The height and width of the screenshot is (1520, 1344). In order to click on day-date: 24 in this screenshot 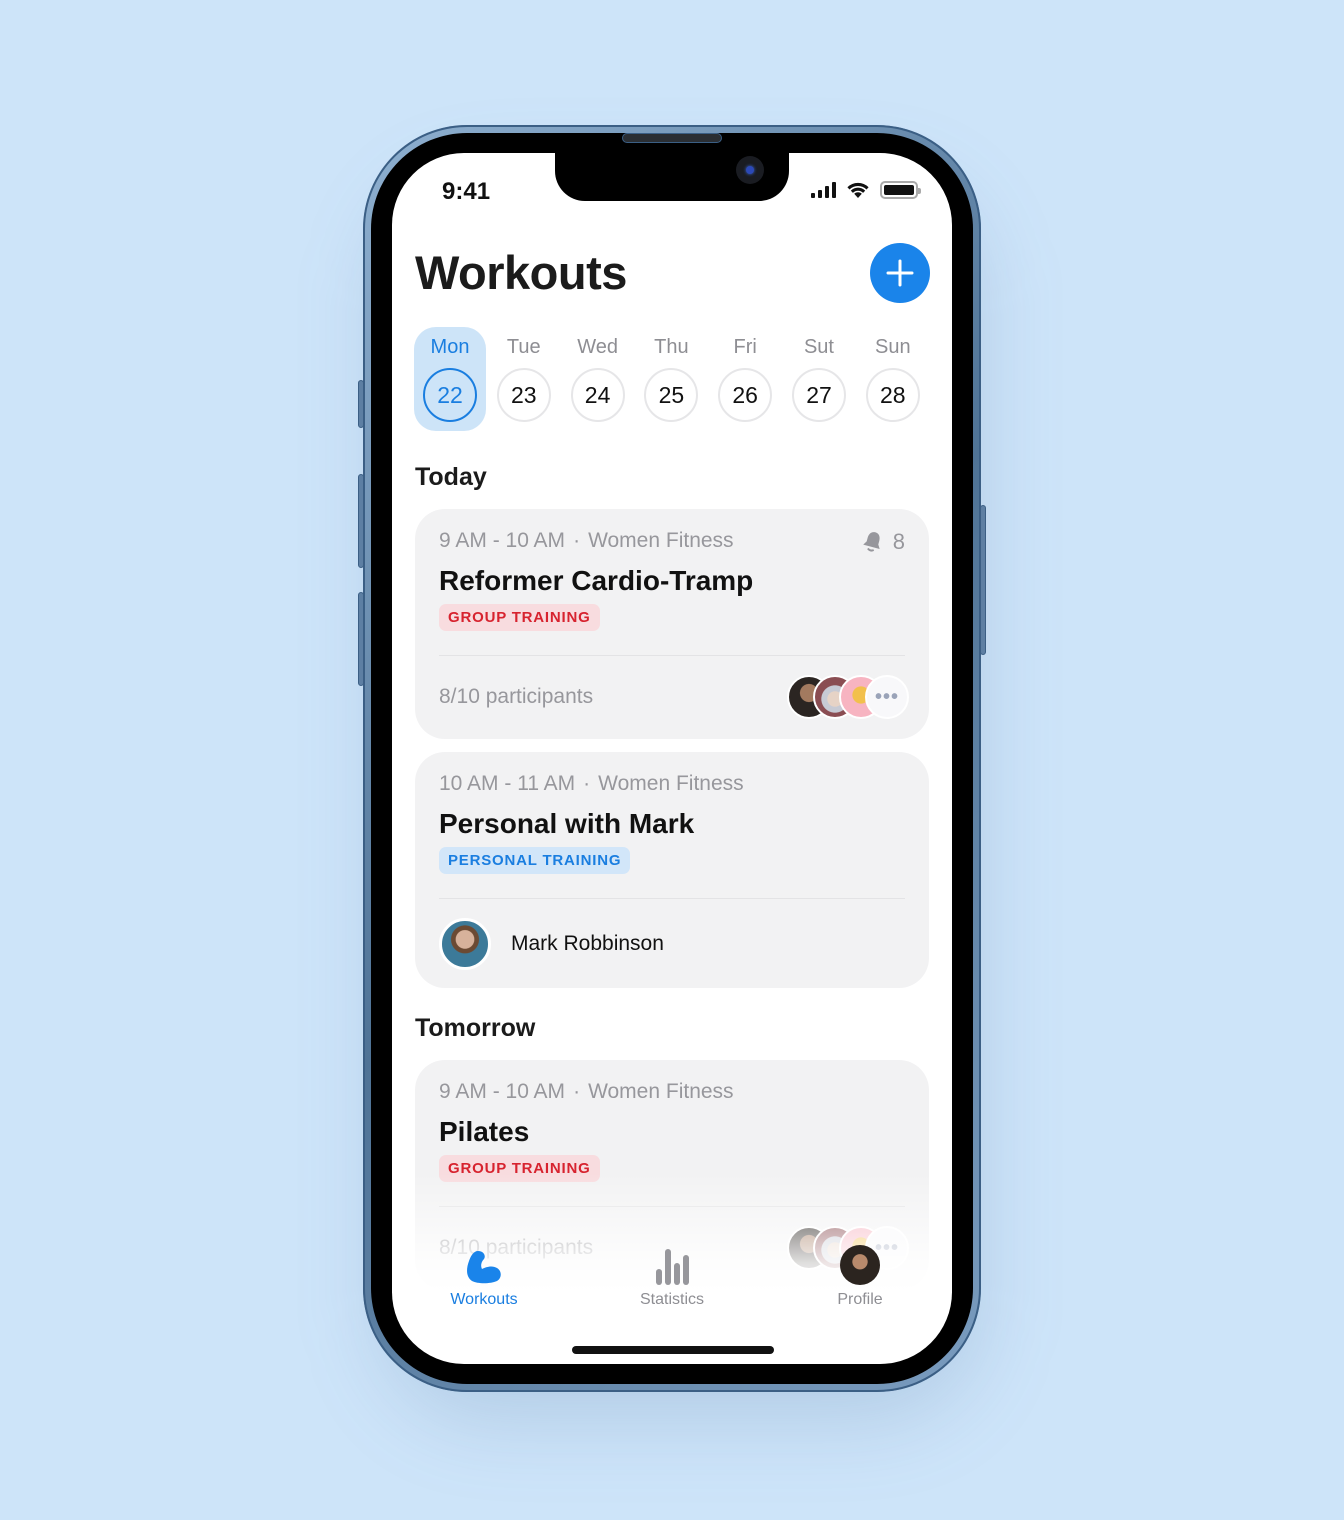, I will do `click(597, 395)`.